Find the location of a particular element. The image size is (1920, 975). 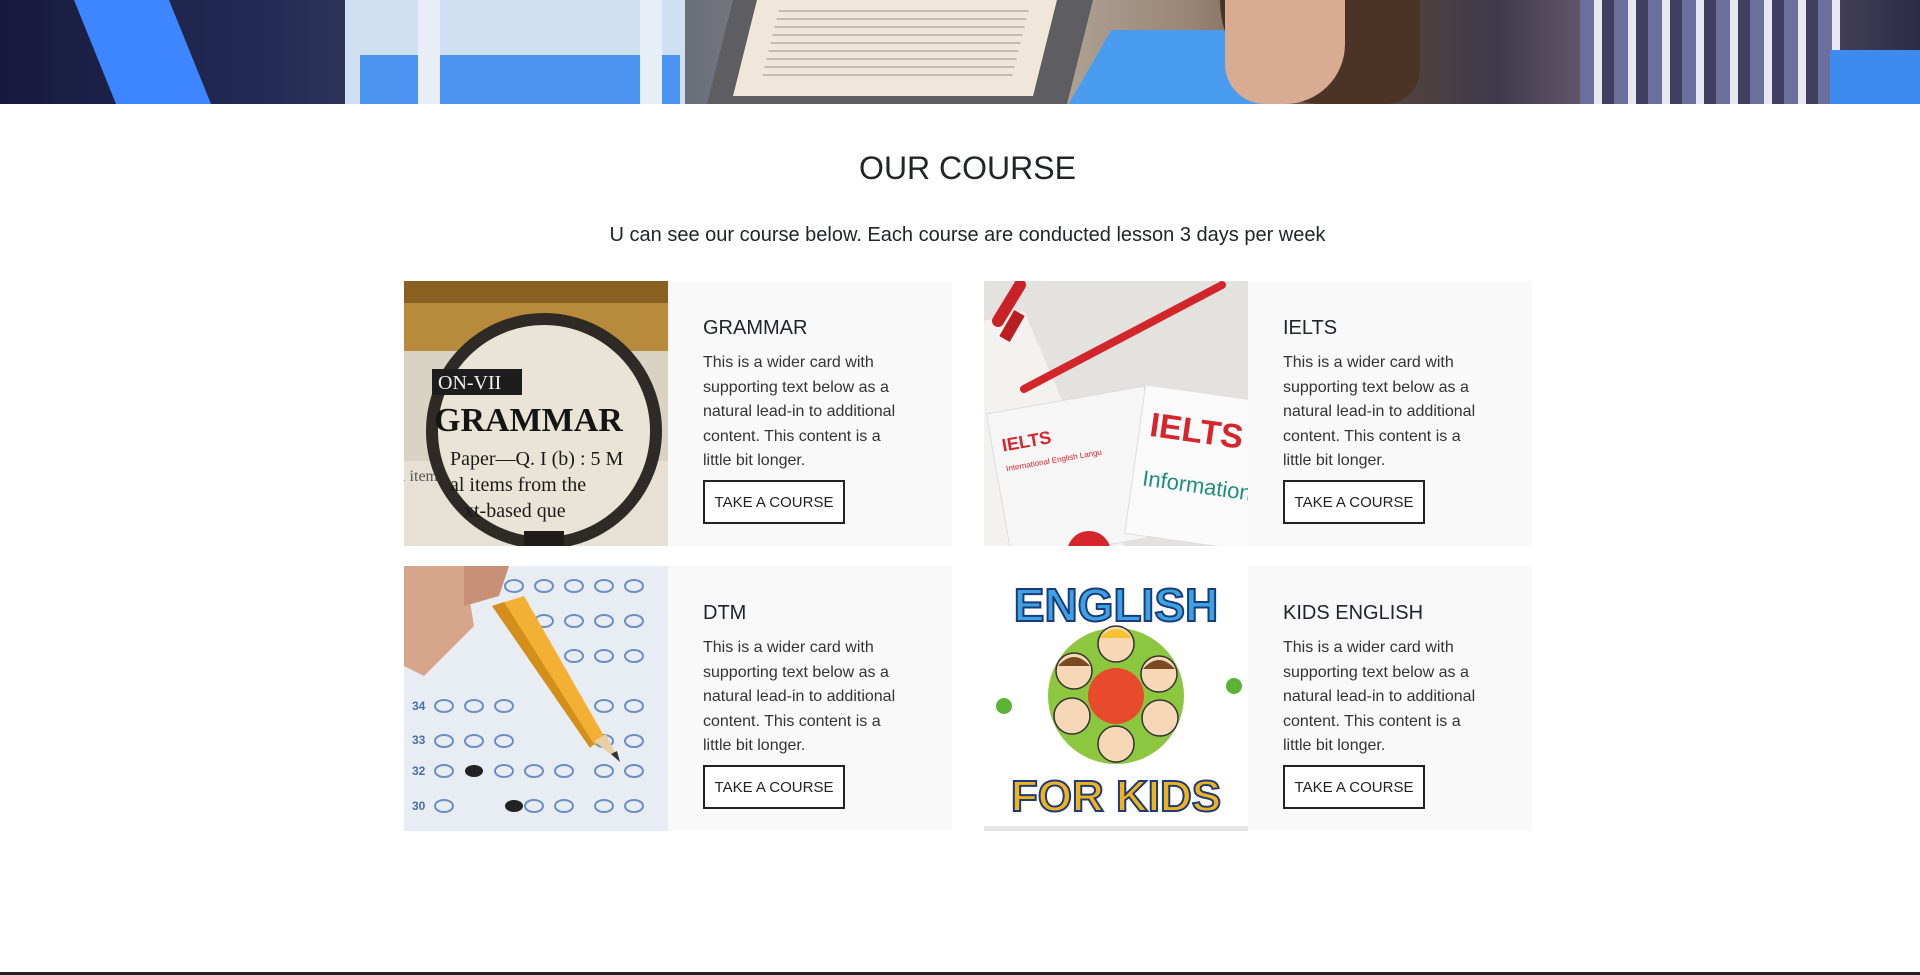

svg-text: al items from the is located at coordinates (518, 485).